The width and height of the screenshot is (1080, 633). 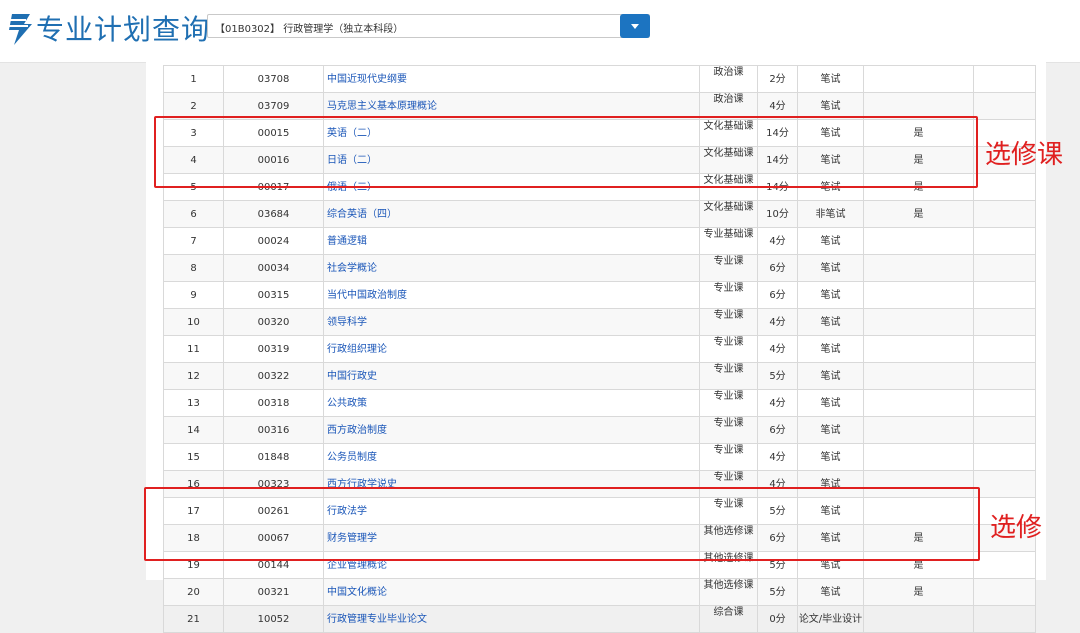 I want to click on table-row: 8 00034 社会学概论 专业课 6分 笔试, so click(x=599, y=268).